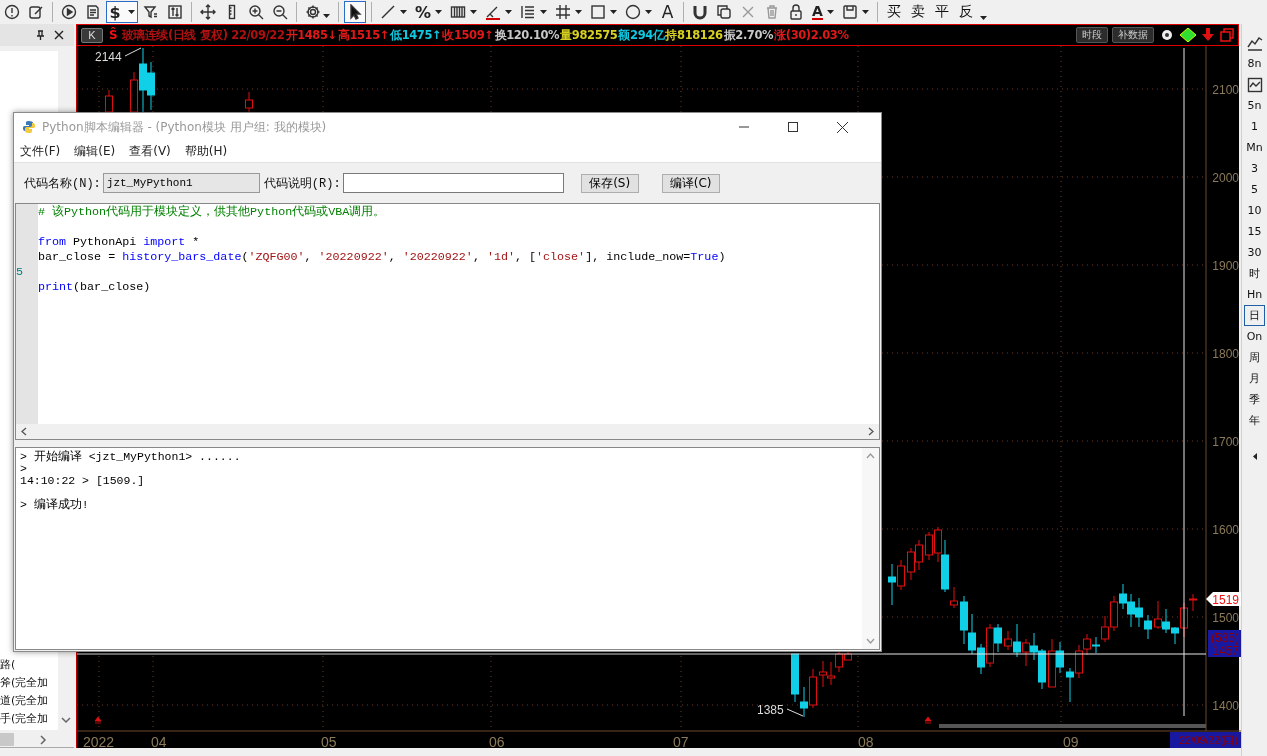 The height and width of the screenshot is (756, 1267). I want to click on period-button: 10, so click(1254, 210).